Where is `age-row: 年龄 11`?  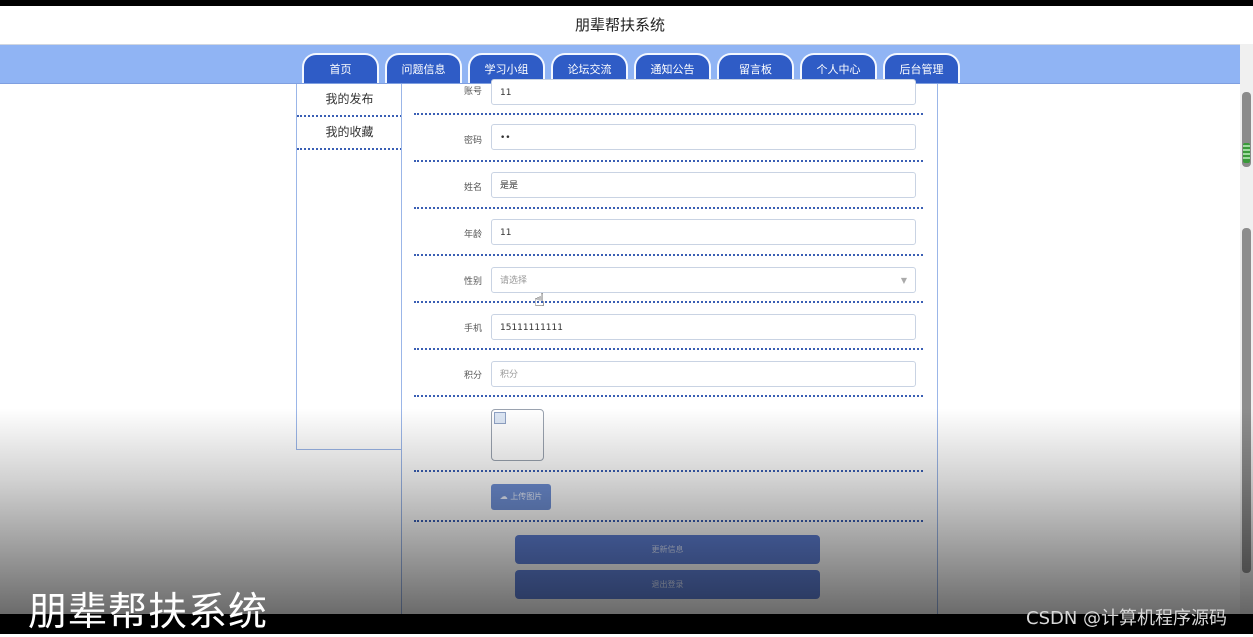
age-row: 年龄 11 is located at coordinates (668, 231).